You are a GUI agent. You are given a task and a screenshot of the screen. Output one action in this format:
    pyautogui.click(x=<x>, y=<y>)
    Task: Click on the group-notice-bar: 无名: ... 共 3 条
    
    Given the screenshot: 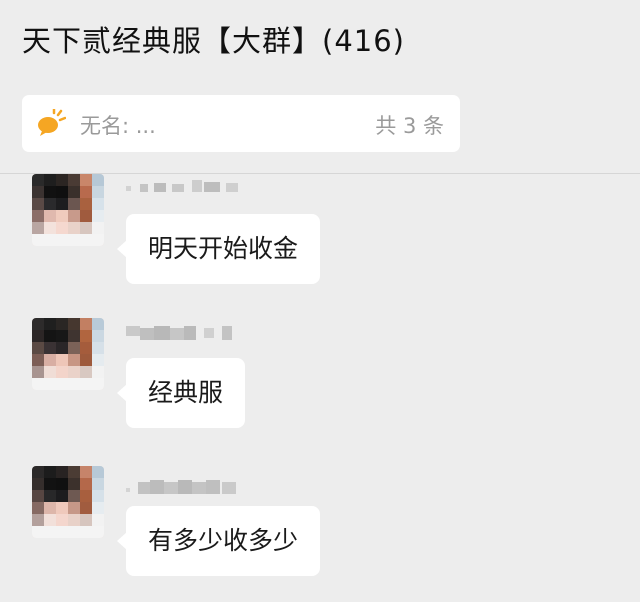 What is the action you would take?
    pyautogui.click(x=241, y=123)
    